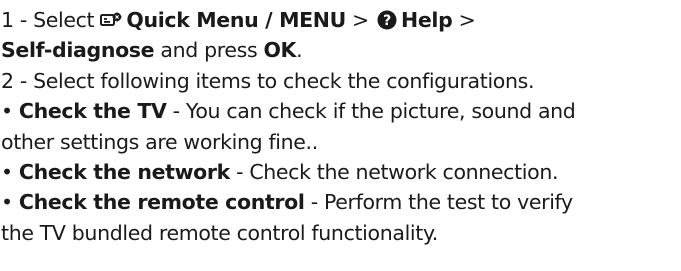  What do you see at coordinates (341, 142) in the screenshot?
I see `list-item-continuation: other settings are working fine..` at bounding box center [341, 142].